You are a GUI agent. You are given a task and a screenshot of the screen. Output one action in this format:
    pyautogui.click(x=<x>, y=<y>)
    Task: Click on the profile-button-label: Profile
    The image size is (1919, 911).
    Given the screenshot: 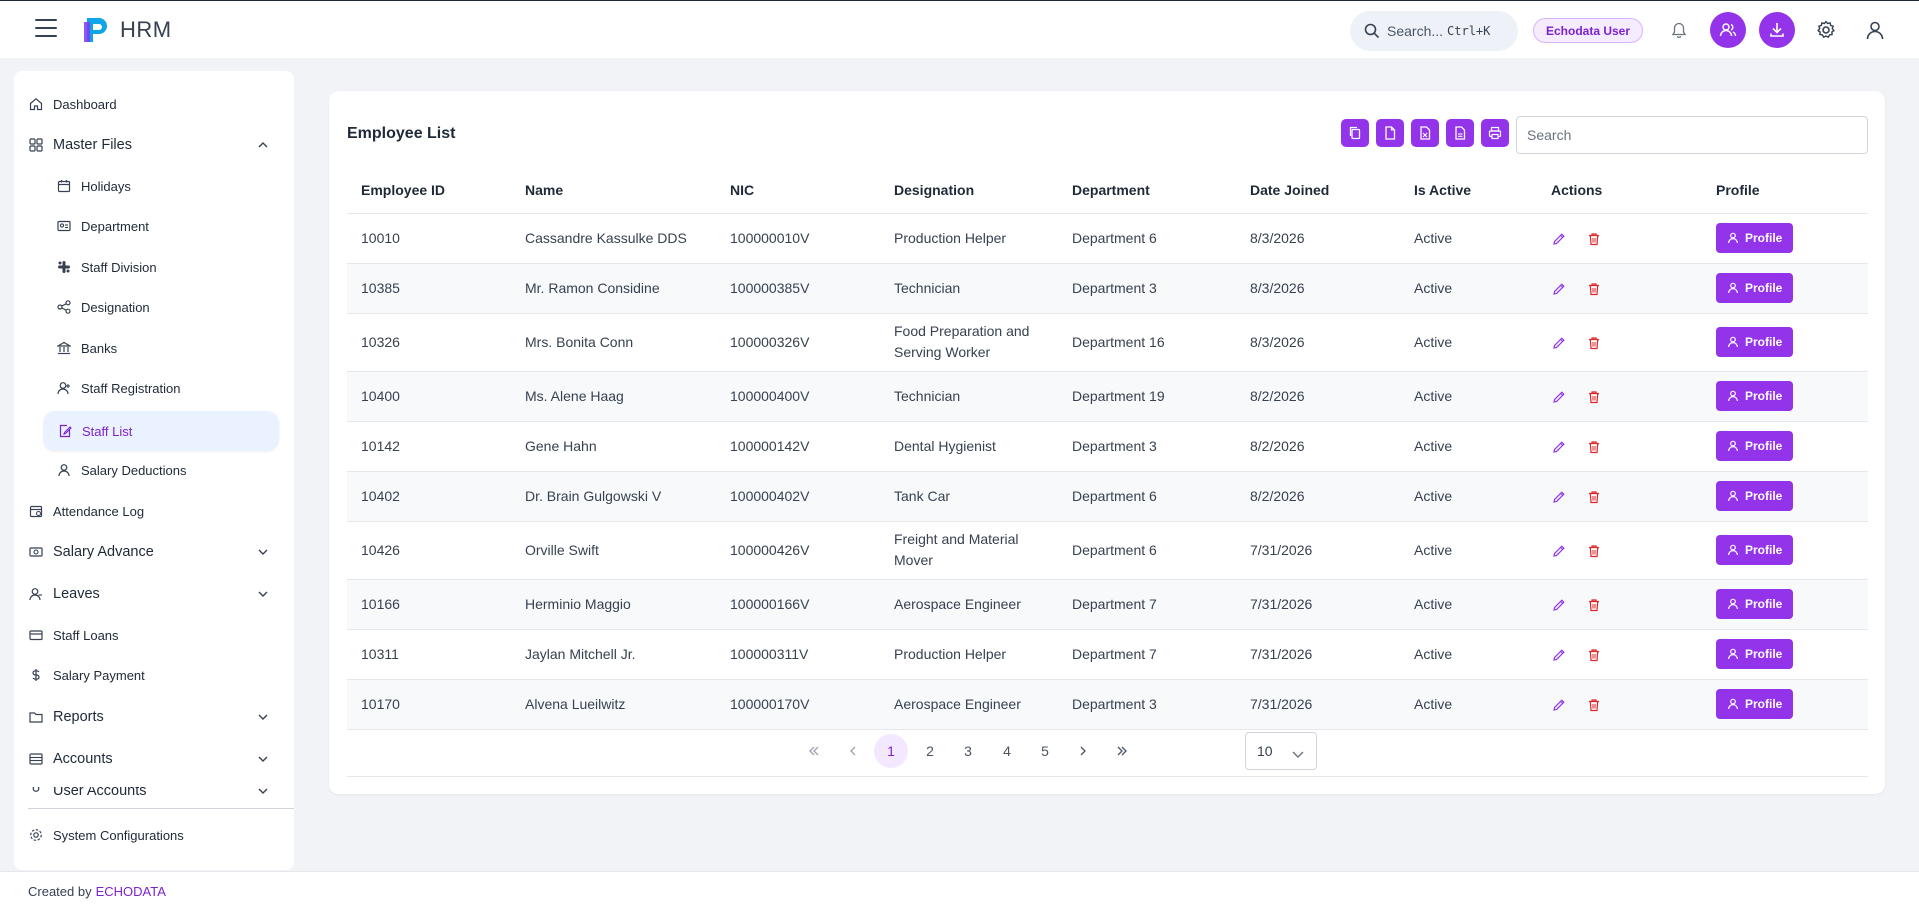 What is the action you would take?
    pyautogui.click(x=1764, y=703)
    